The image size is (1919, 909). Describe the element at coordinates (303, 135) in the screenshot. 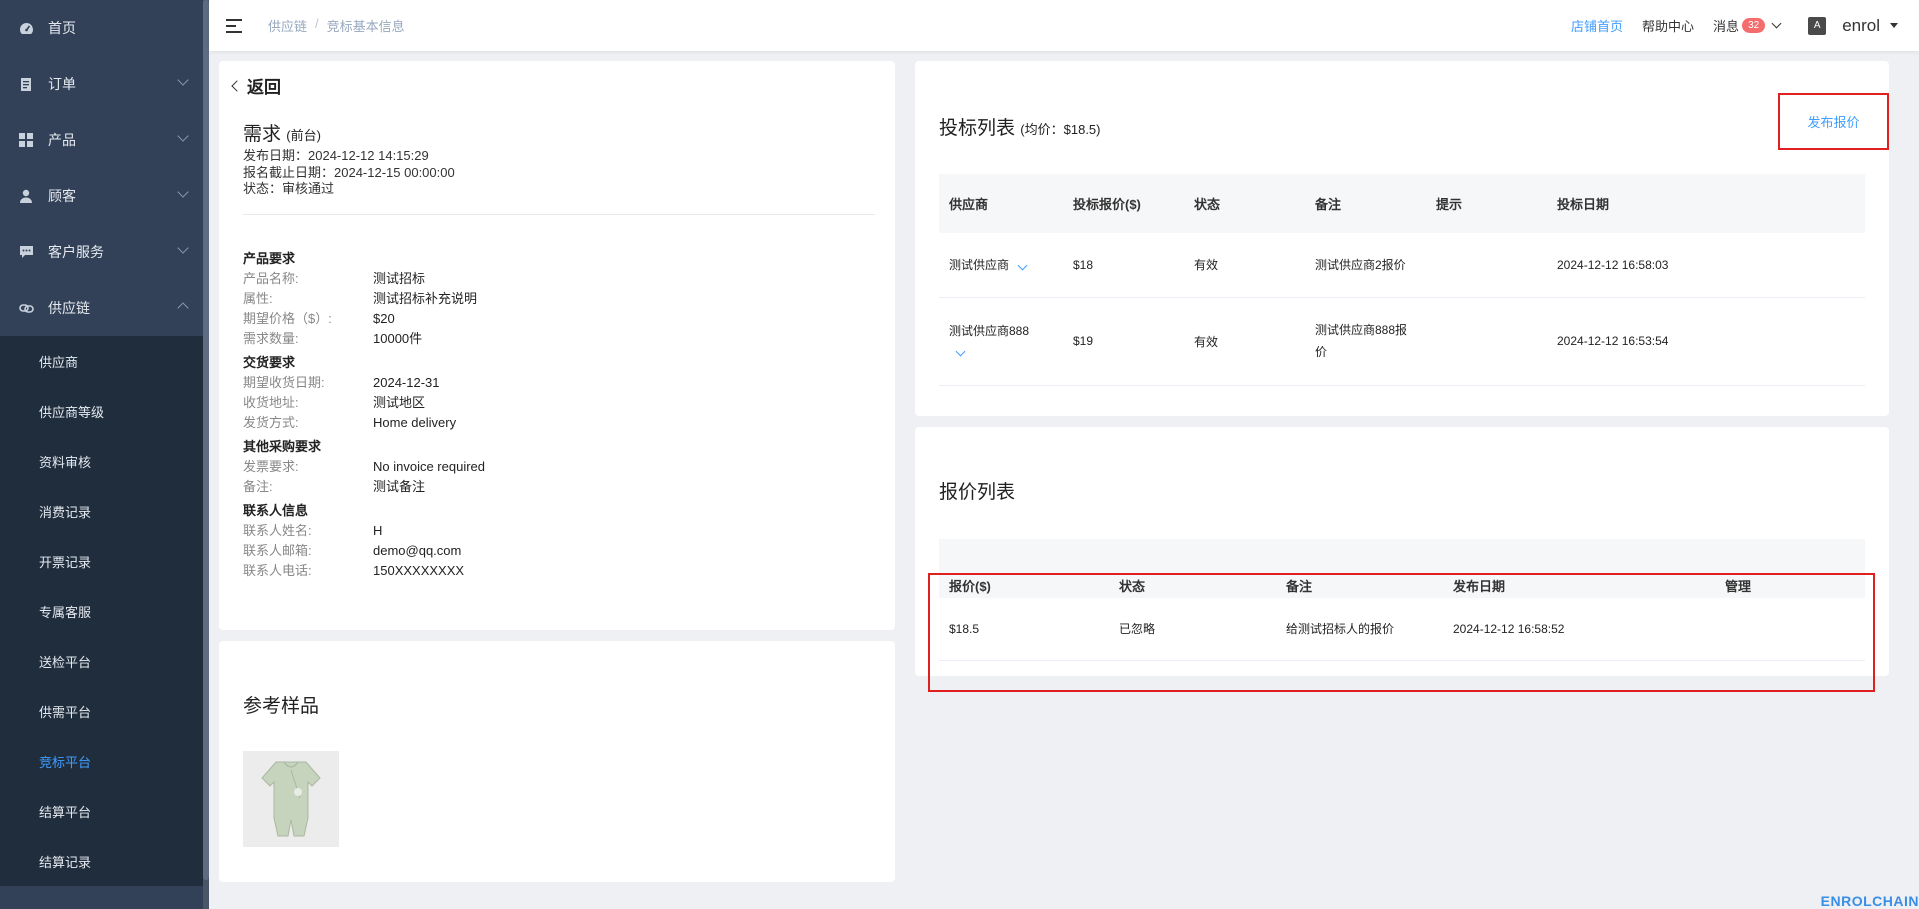

I see `demand-title-note: (前台)` at that location.